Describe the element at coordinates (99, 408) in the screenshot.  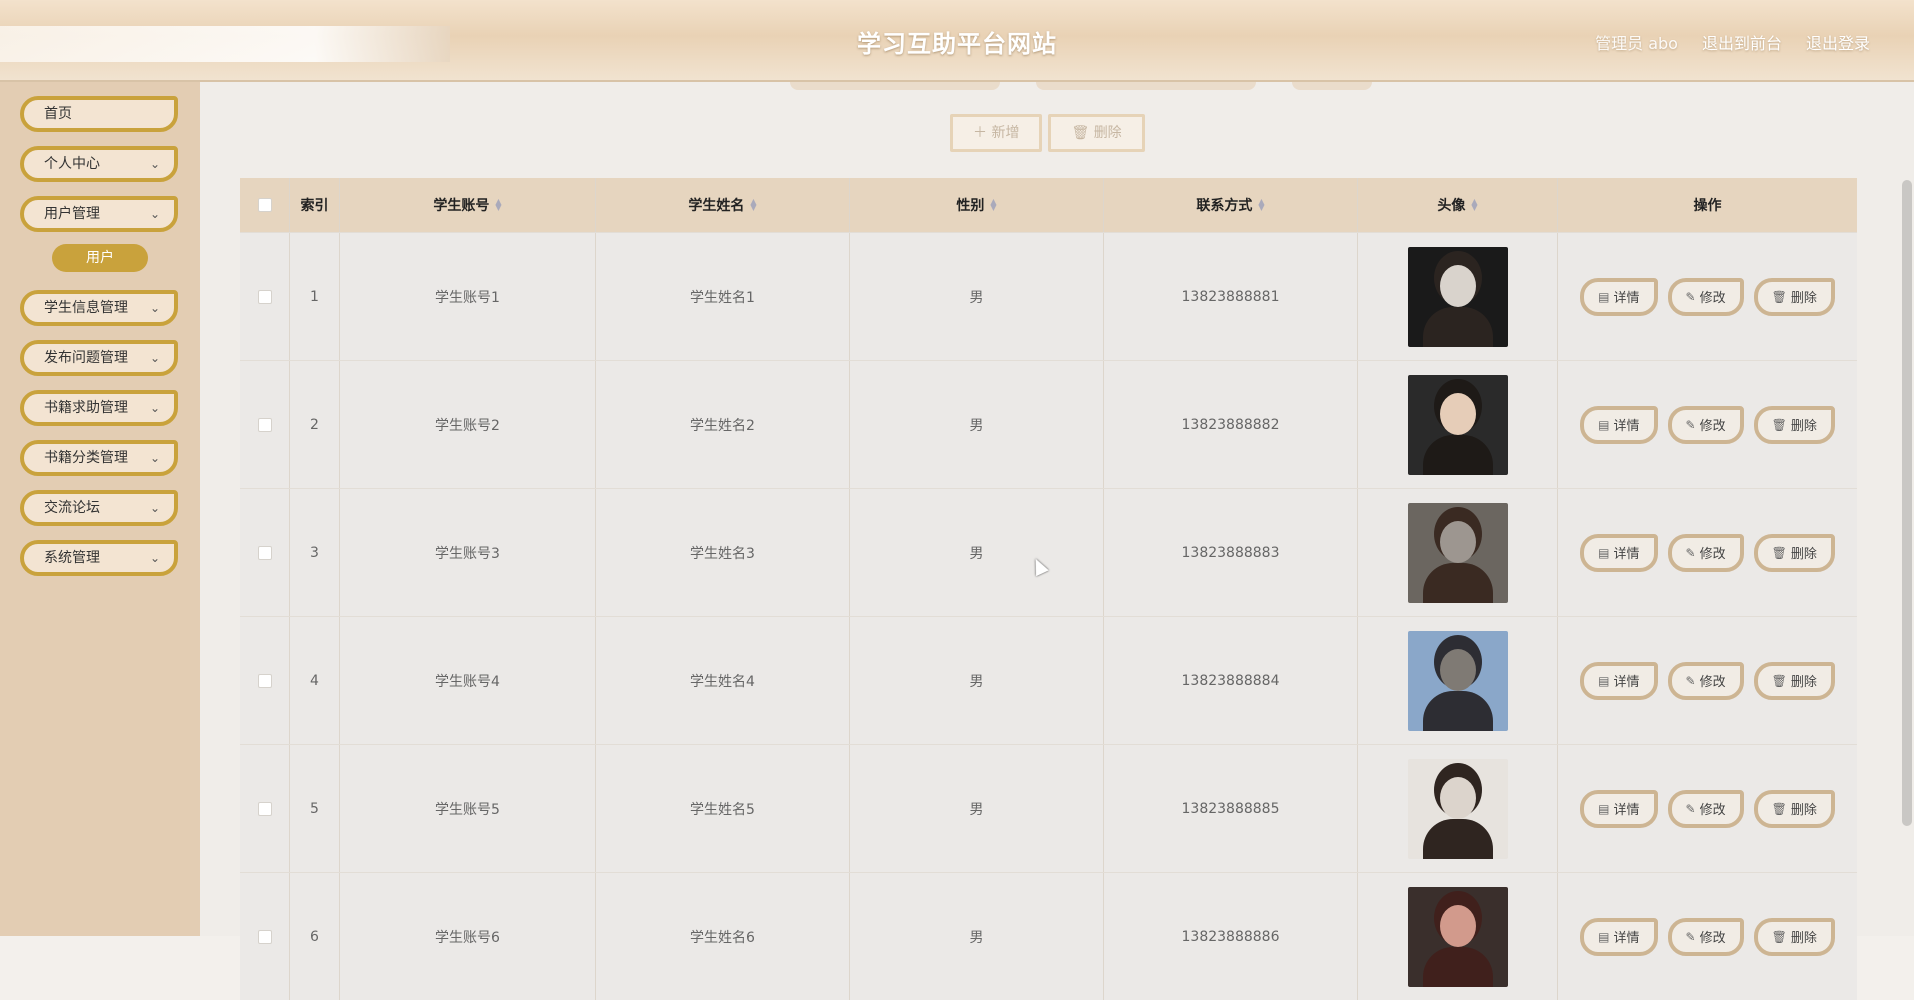
I see `sidebar-item-book-help: 书籍求助管理 ⌄` at that location.